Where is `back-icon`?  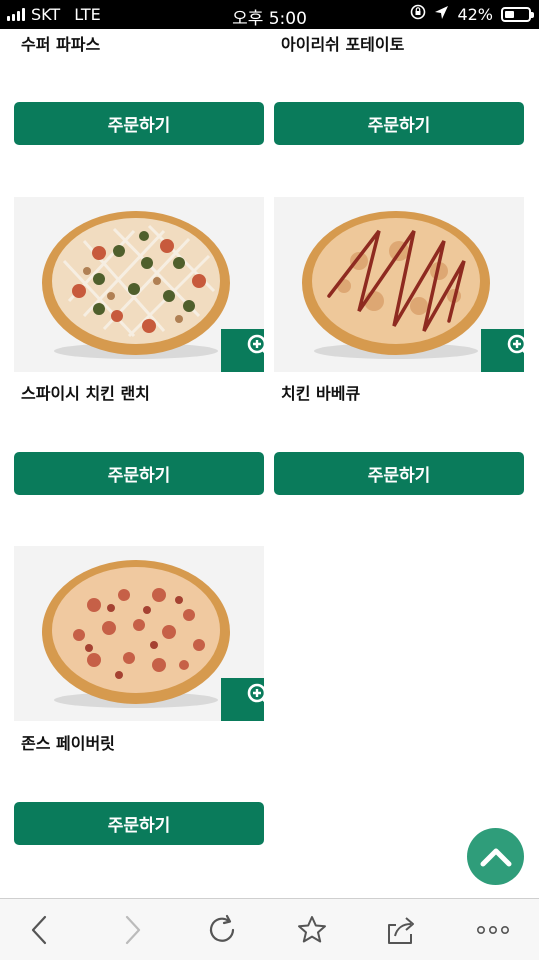 back-icon is located at coordinates (39, 930).